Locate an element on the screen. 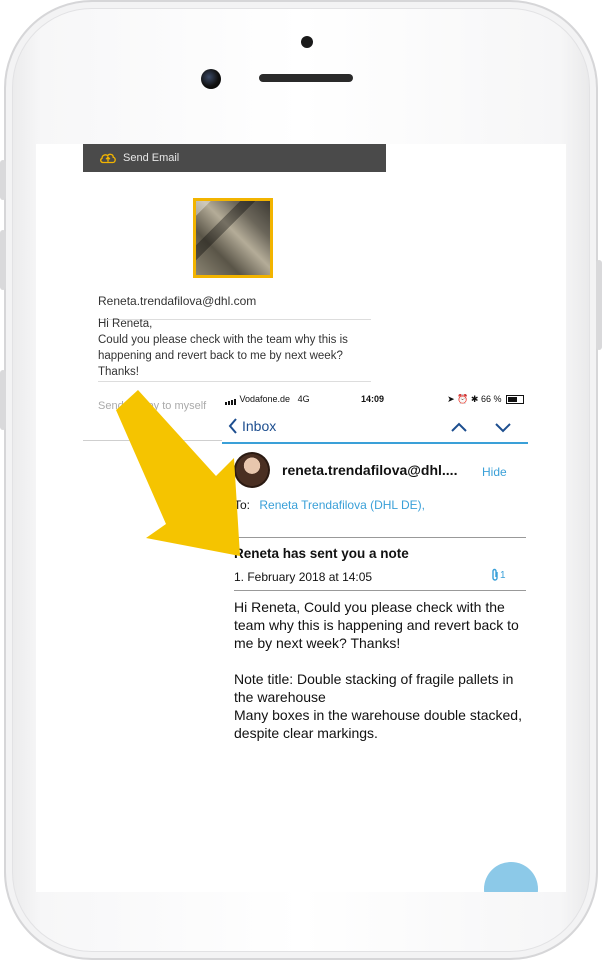  bluetooth-icon: ✱ is located at coordinates (474, 399).